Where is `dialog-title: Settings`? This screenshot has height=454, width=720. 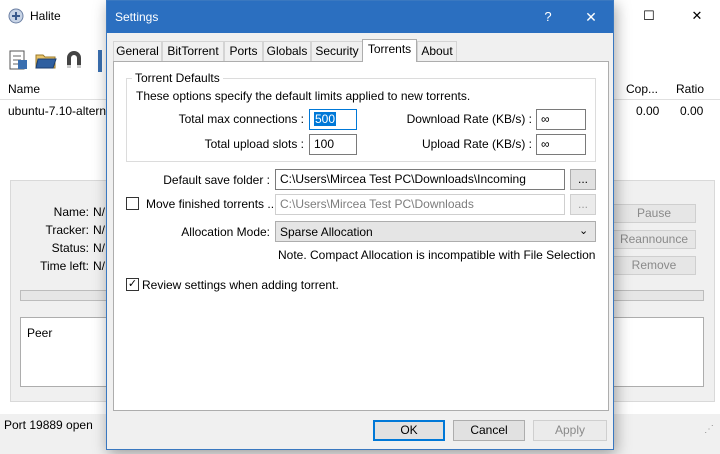 dialog-title: Settings is located at coordinates (137, 17).